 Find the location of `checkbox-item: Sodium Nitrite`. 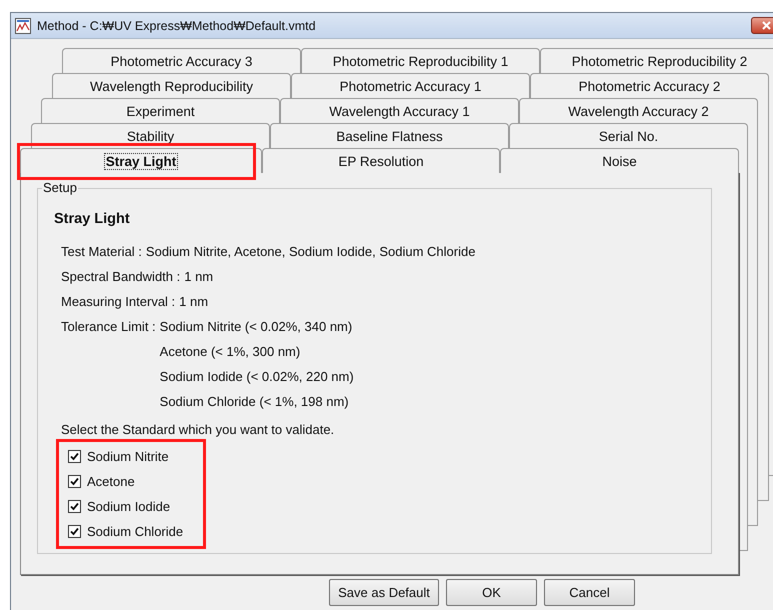

checkbox-item: Sodium Nitrite is located at coordinates (126, 456).